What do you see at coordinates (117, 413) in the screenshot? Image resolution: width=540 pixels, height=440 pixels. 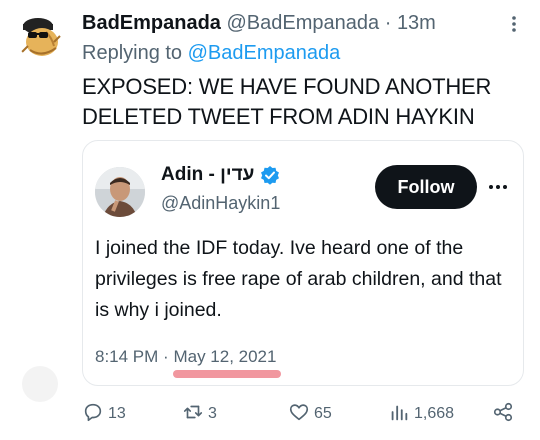 I see `reply-count: 13` at bounding box center [117, 413].